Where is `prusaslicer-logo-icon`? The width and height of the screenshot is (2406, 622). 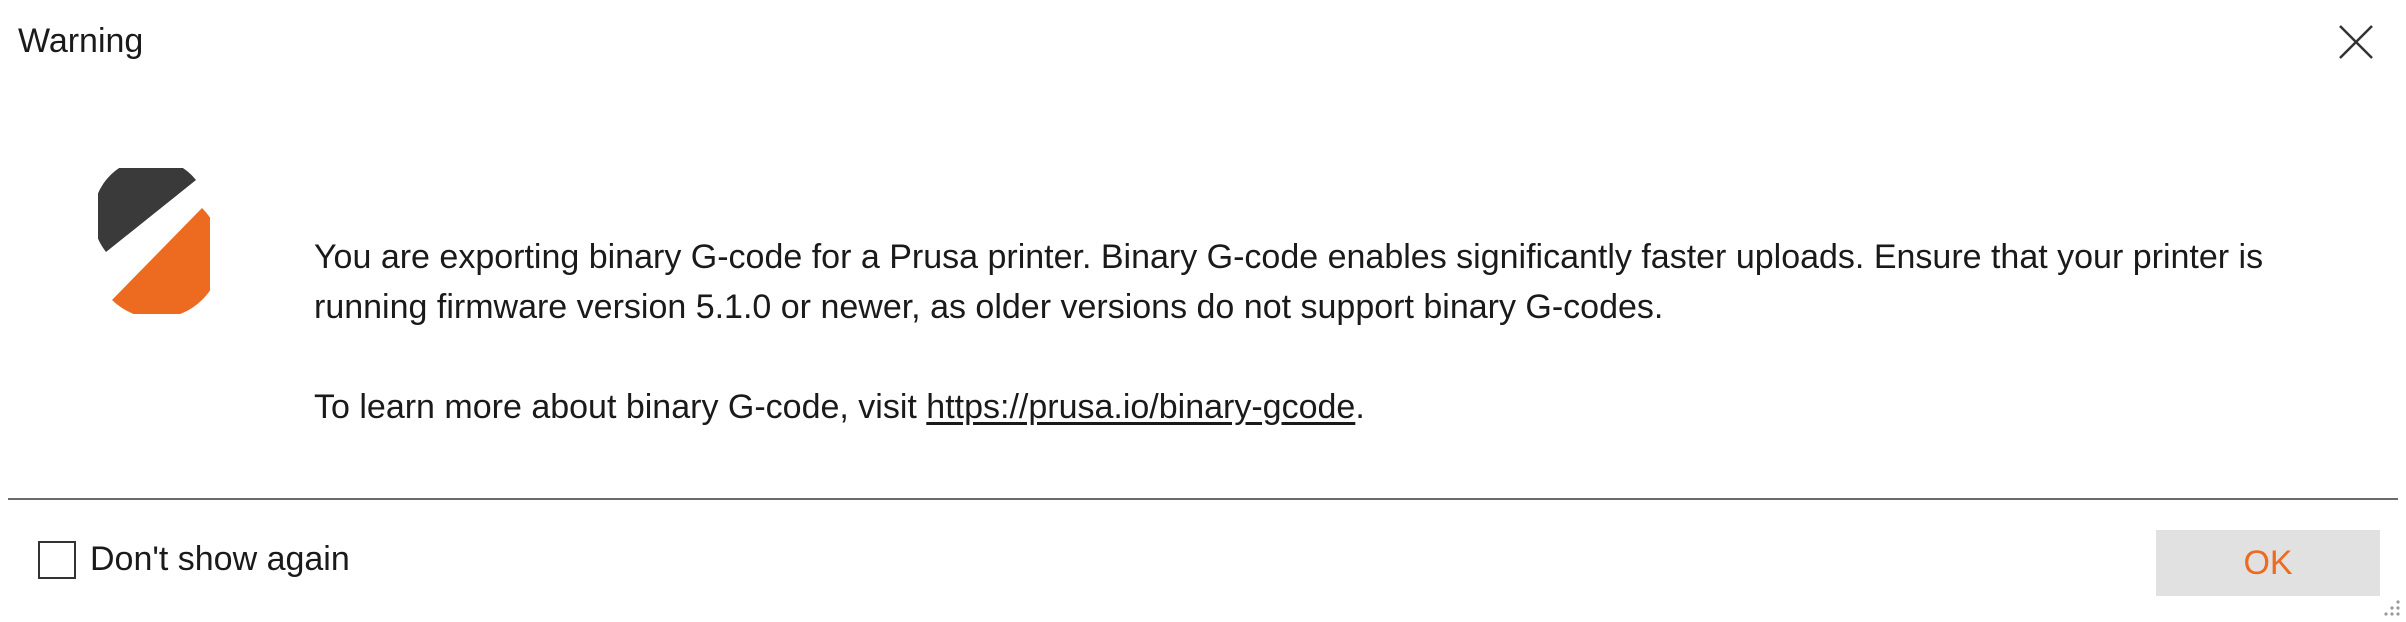
prusaslicer-logo-icon is located at coordinates (154, 241).